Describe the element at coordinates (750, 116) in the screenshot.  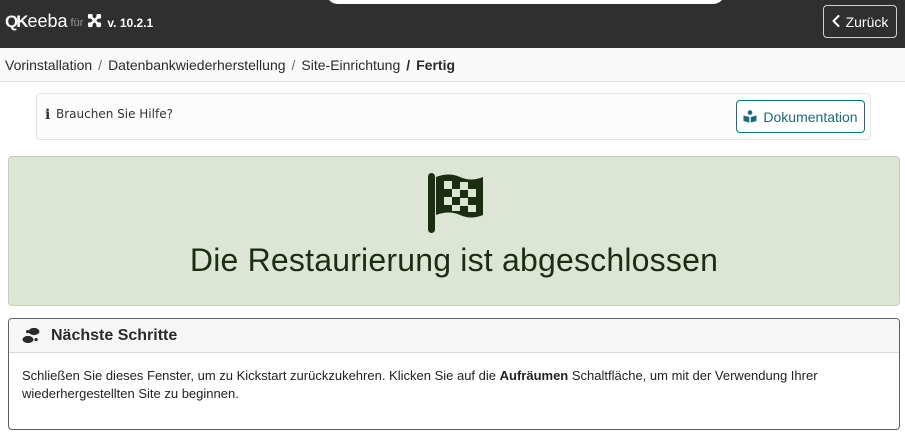
I see `book-reader-icon` at that location.